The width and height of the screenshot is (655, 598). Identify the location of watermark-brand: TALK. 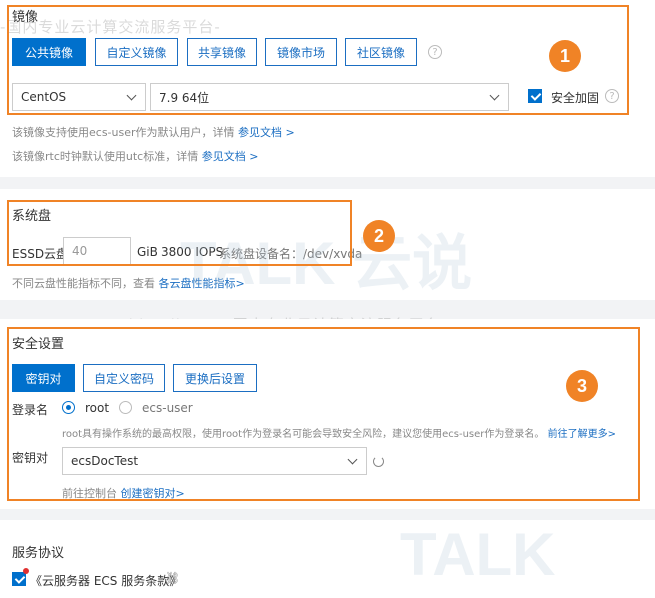
(478, 554).